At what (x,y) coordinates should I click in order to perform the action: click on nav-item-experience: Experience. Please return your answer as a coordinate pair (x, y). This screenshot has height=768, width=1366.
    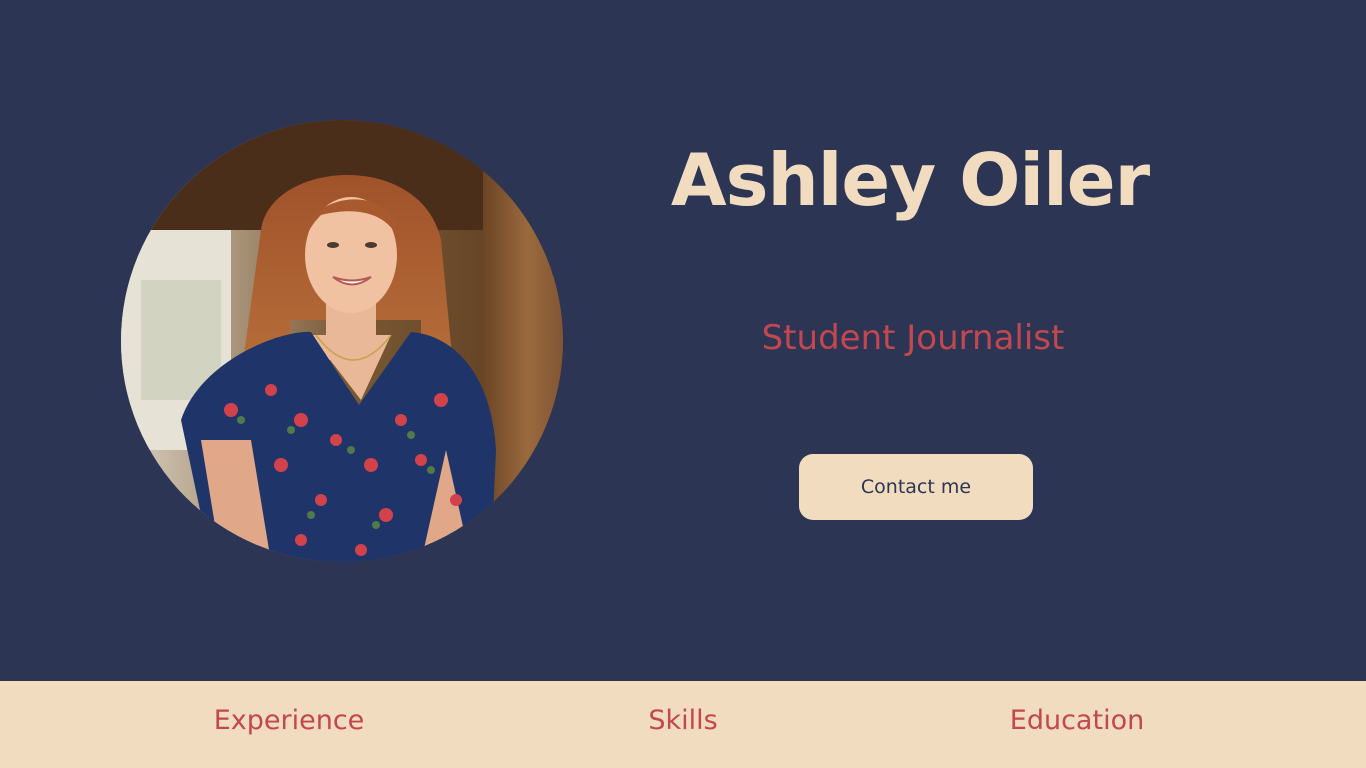
    Looking at the image, I should click on (289, 724).